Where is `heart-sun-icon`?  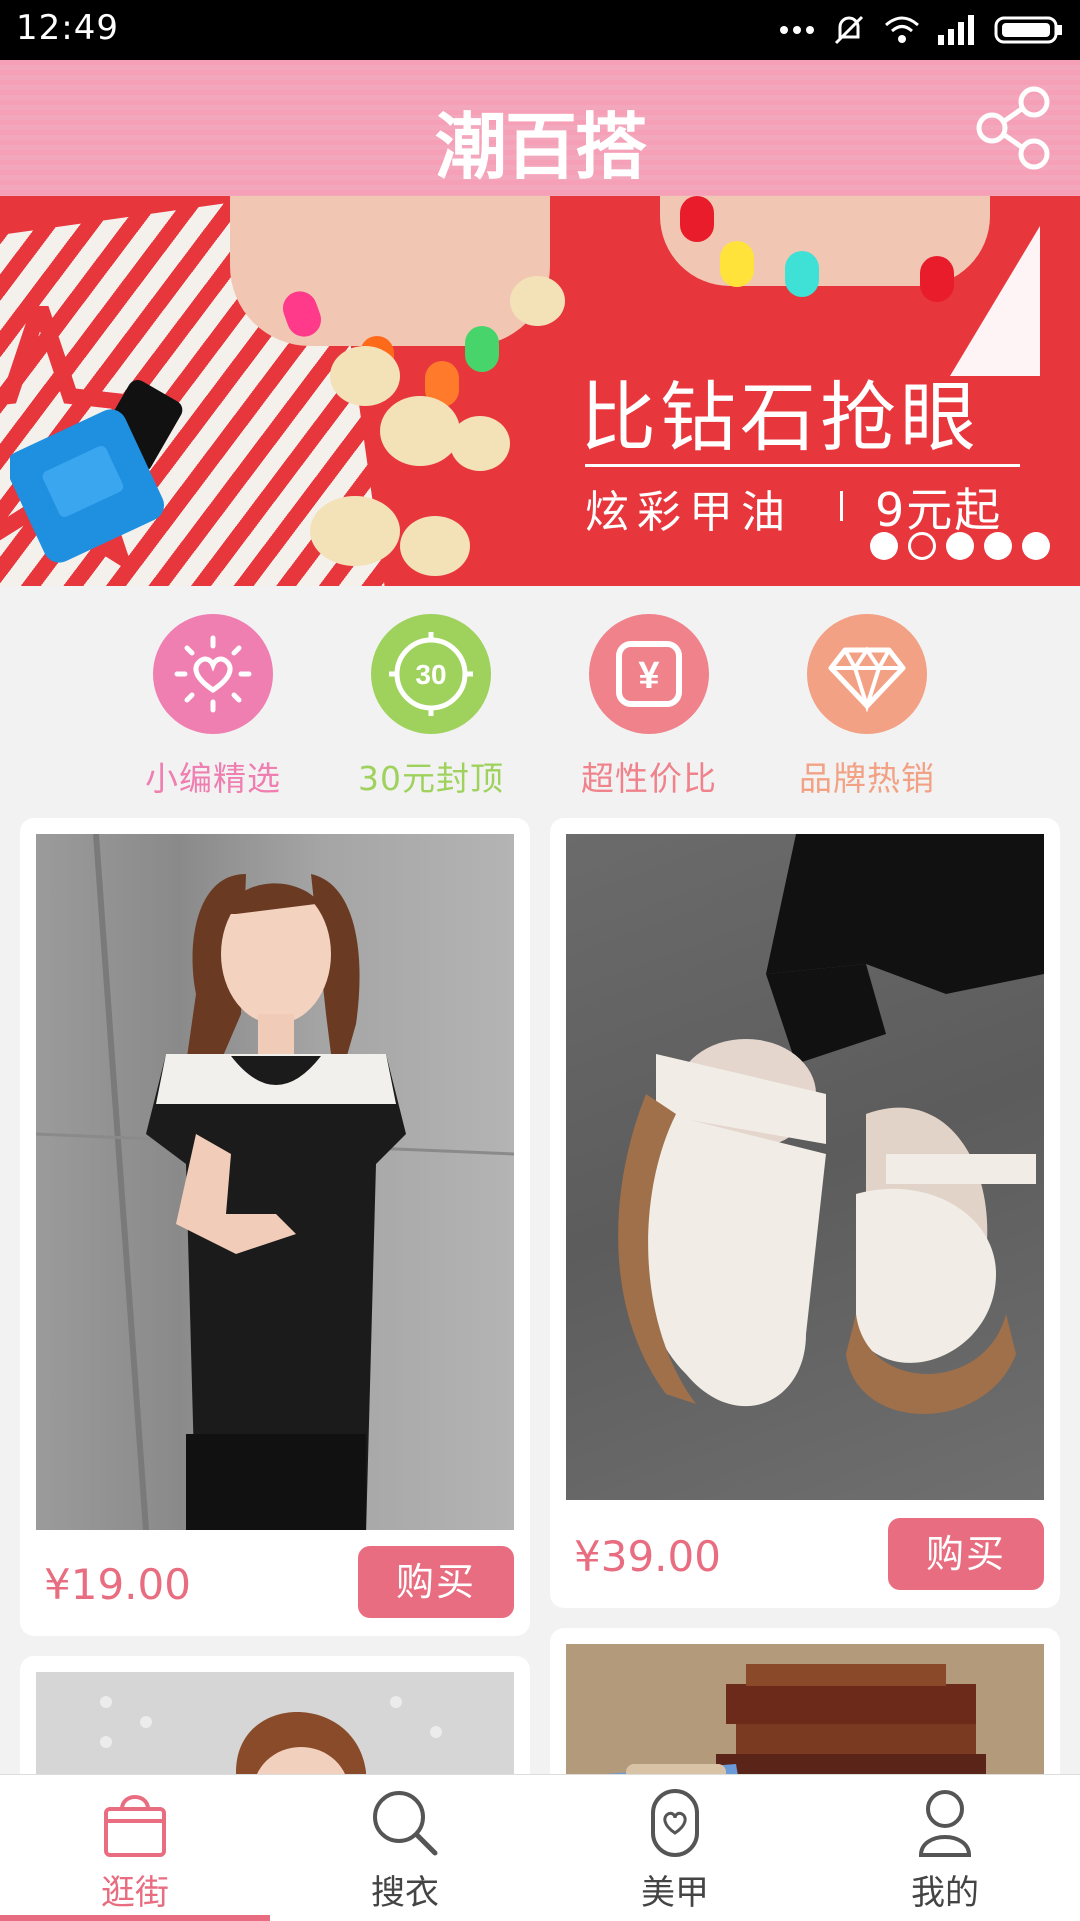
heart-sun-icon is located at coordinates (213, 674).